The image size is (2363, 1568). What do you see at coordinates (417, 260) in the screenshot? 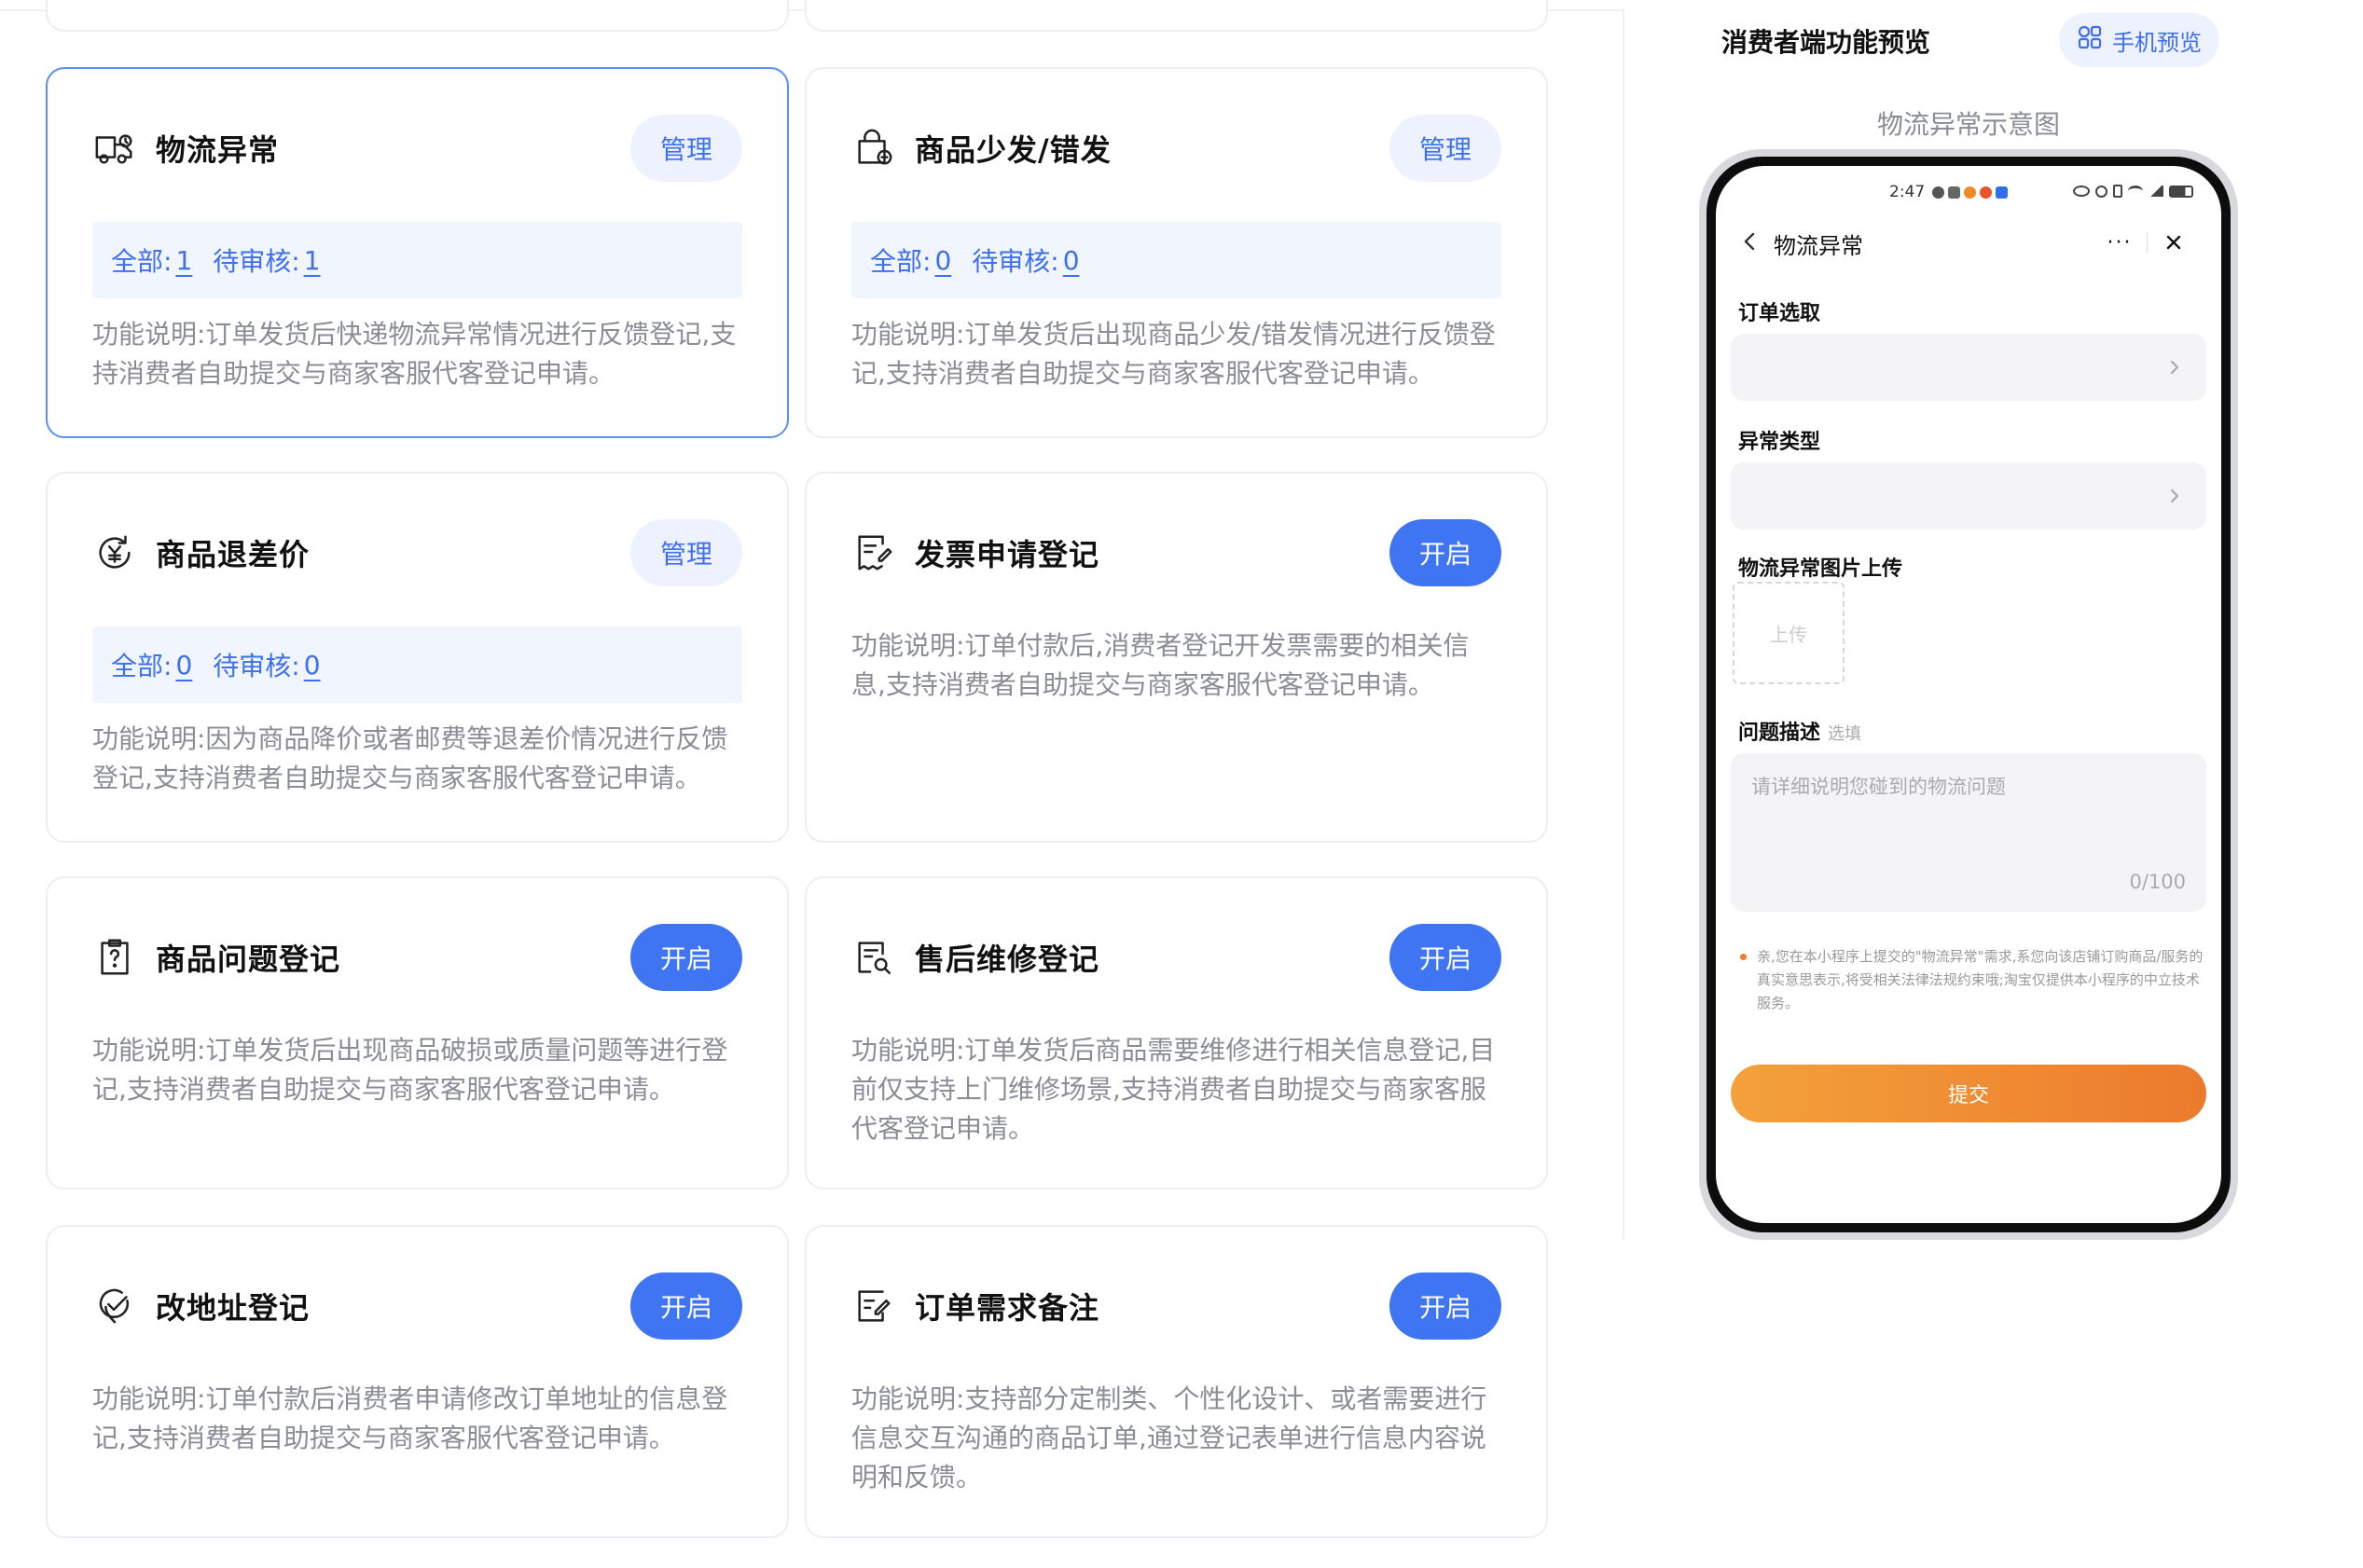
I see `stats-bar: 全部: 1 待审核: 1` at bounding box center [417, 260].